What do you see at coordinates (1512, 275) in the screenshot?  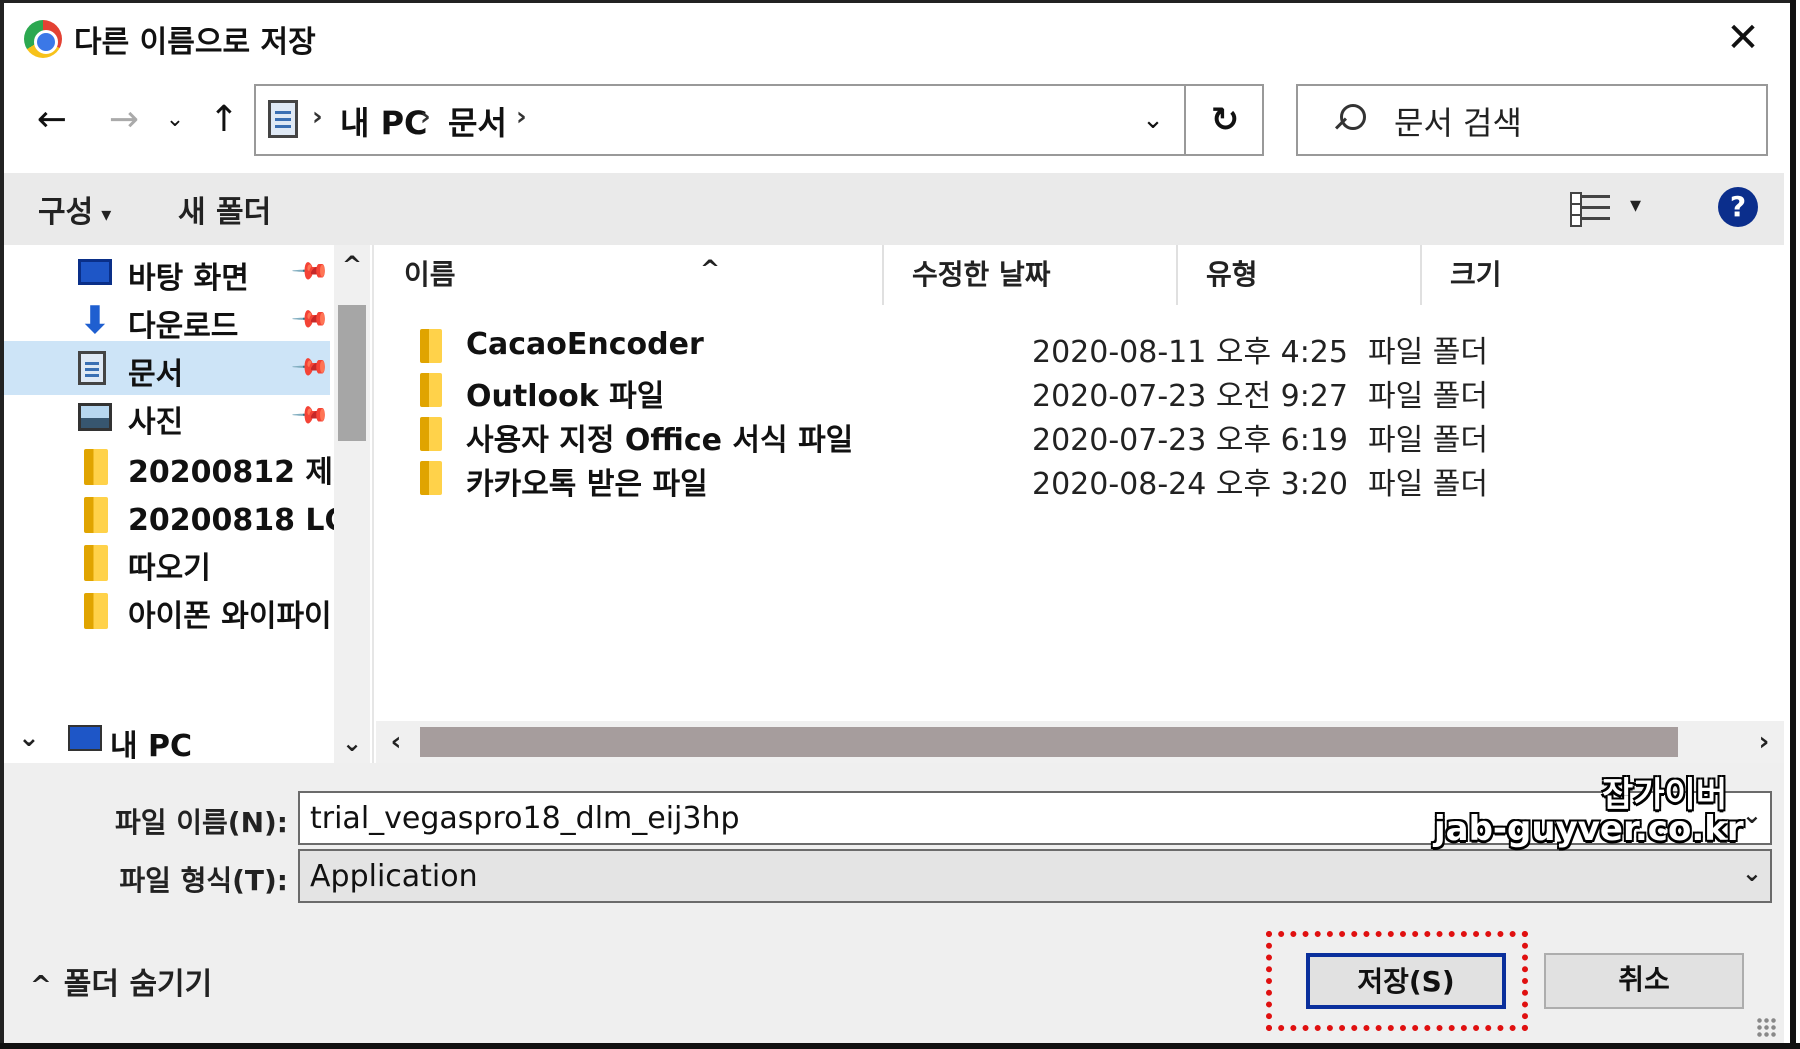 I see `column-header-size: 크기` at bounding box center [1512, 275].